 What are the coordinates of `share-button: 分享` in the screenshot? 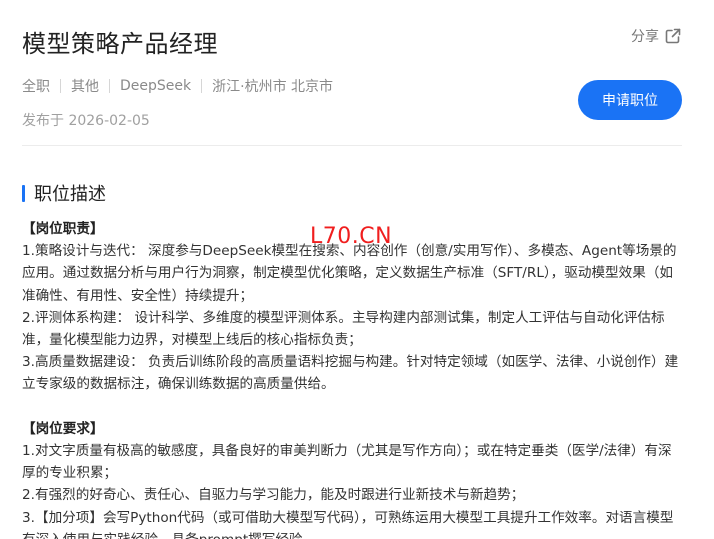 It's located at (656, 36).